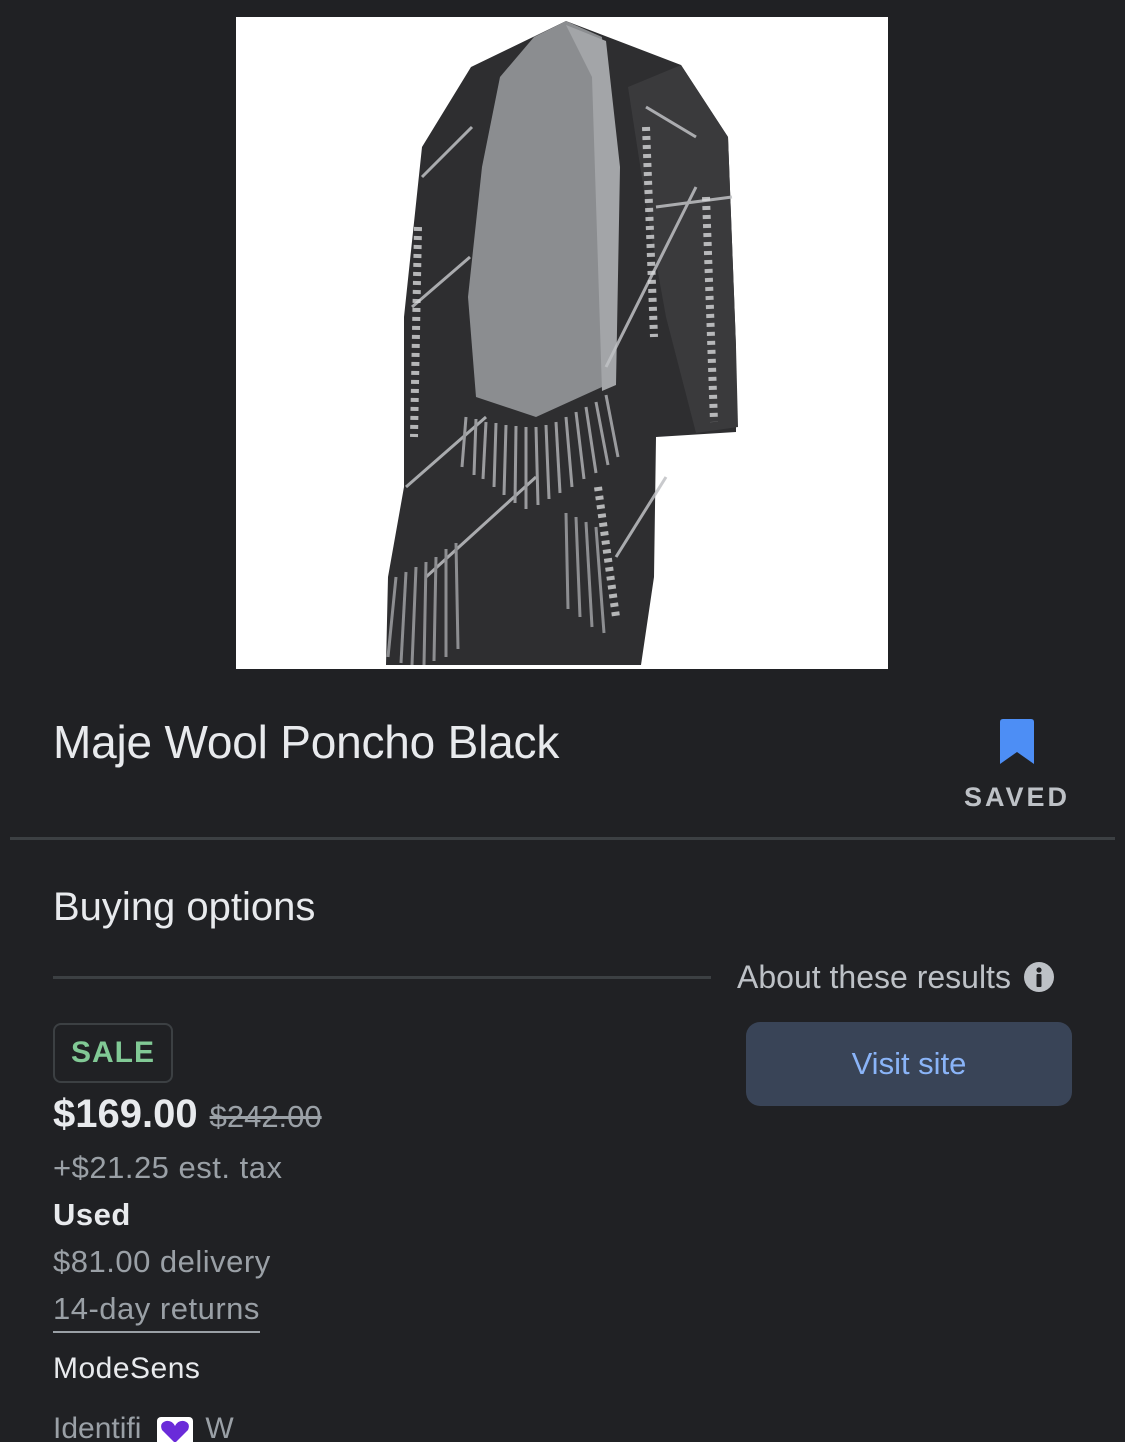  I want to click on about-results-link: About these results, so click(896, 977).